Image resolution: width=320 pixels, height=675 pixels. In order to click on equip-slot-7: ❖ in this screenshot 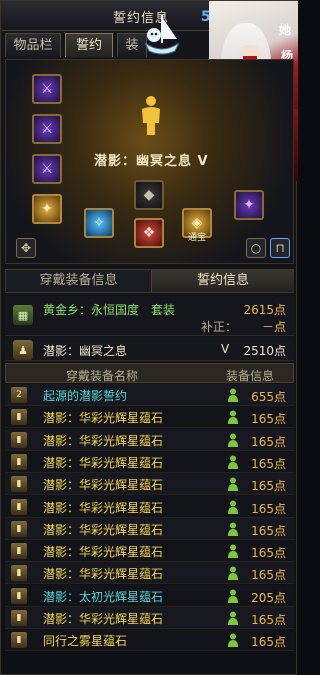, I will do `click(149, 233)`.